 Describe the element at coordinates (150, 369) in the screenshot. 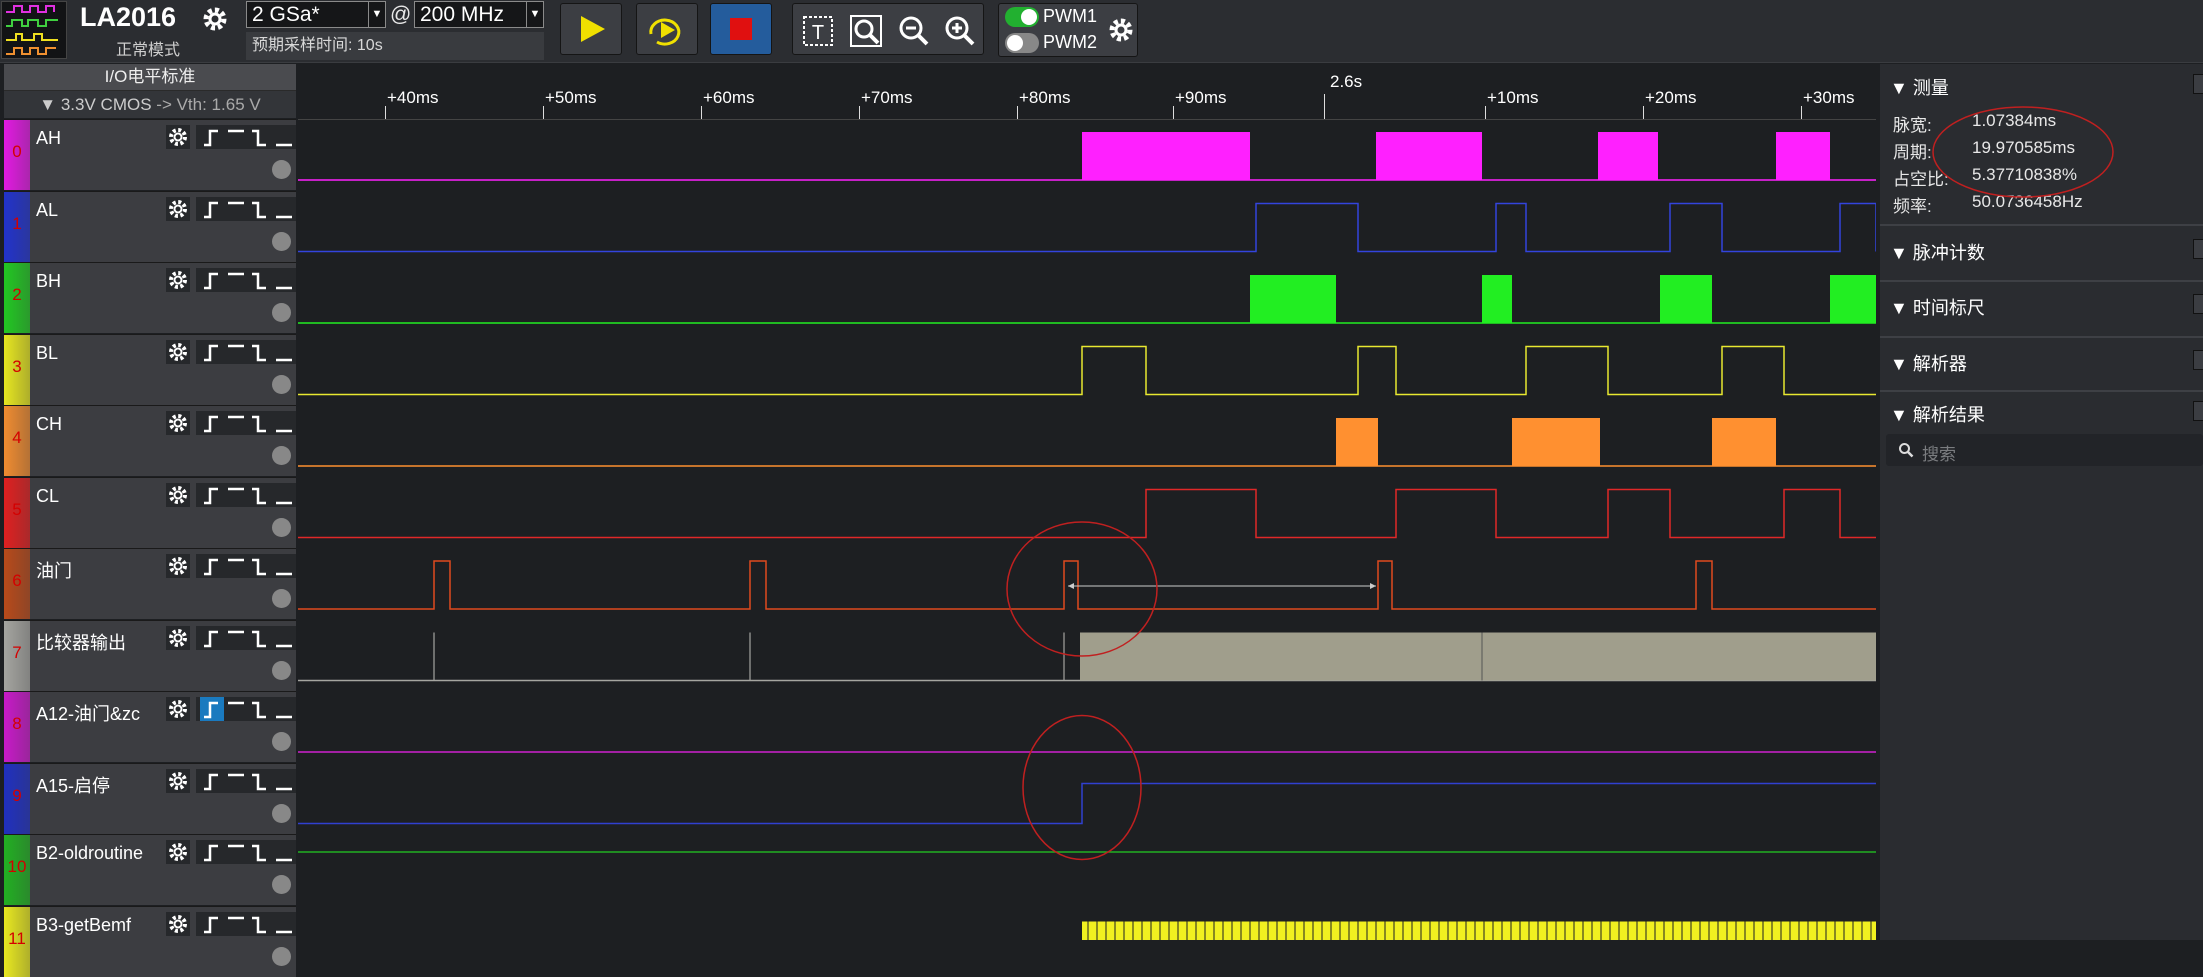

I see `channel-row: 3 BL` at that location.